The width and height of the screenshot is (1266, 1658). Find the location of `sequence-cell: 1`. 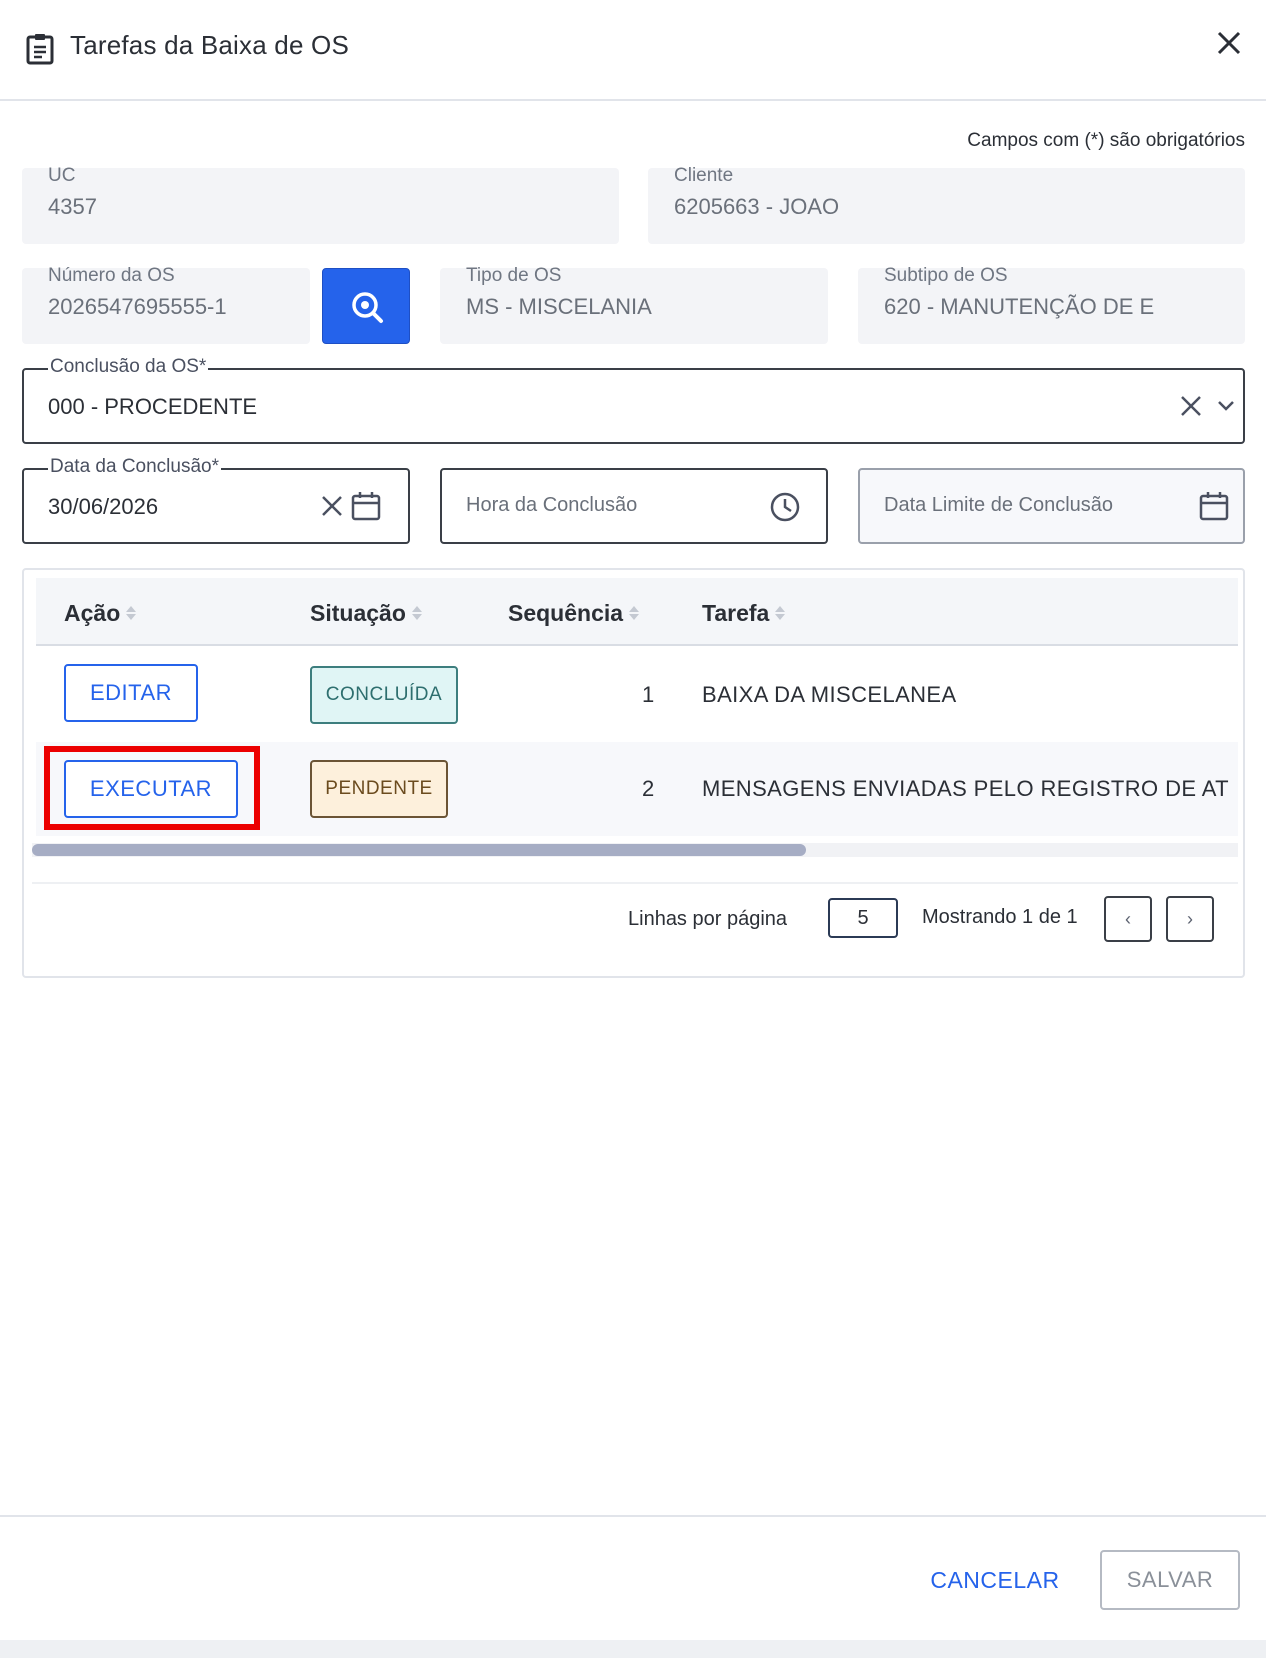

sequence-cell: 1 is located at coordinates (648, 694).